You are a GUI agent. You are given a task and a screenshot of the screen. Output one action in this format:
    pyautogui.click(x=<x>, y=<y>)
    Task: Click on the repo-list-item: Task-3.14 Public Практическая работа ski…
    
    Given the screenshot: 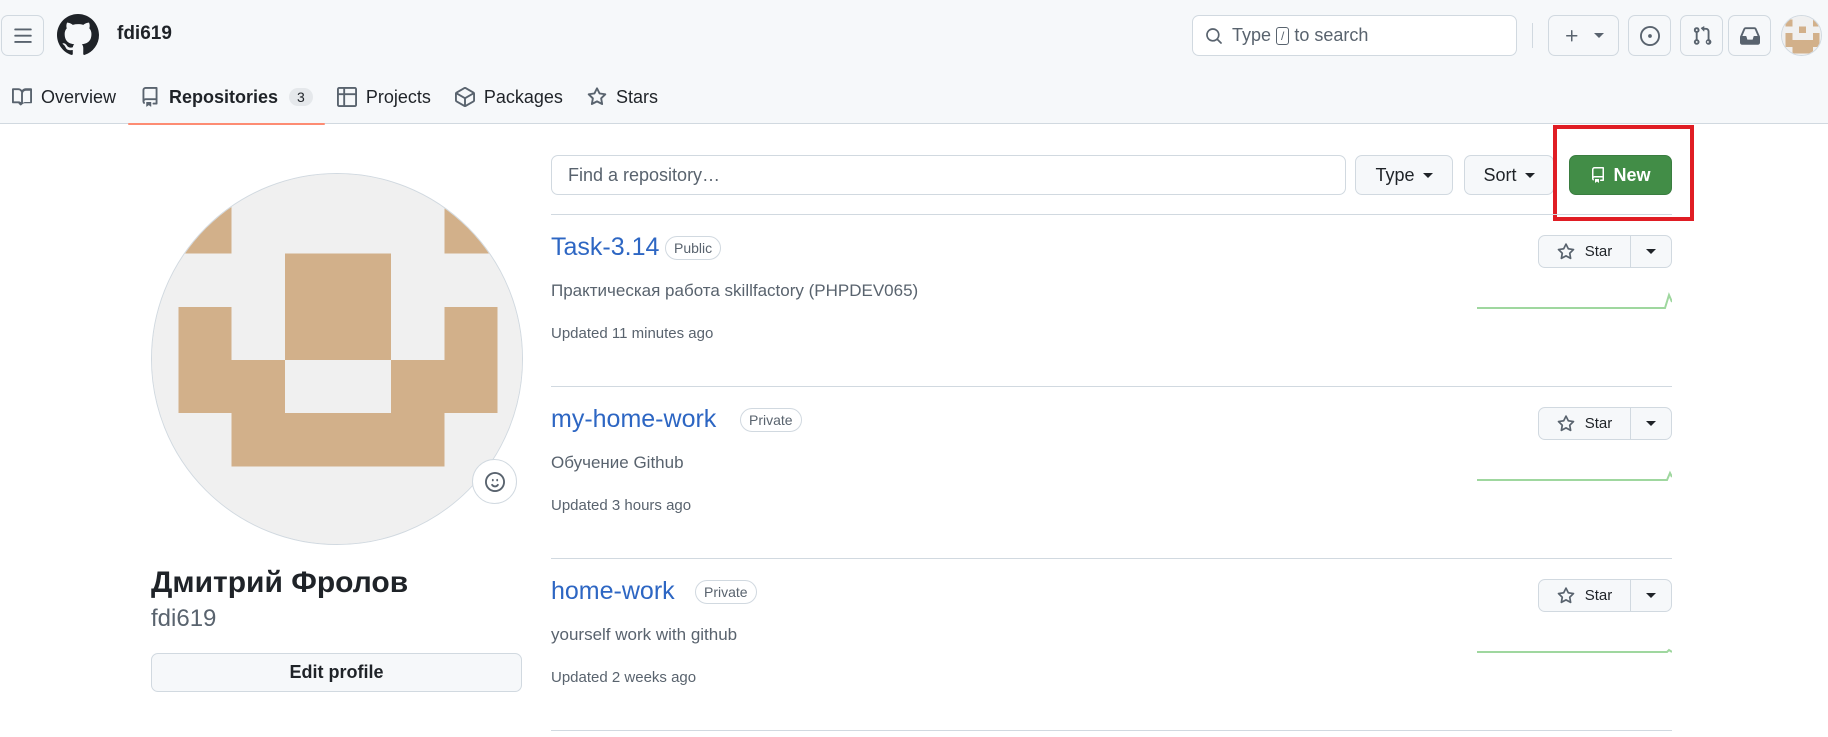 What is the action you would take?
    pyautogui.click(x=1111, y=301)
    